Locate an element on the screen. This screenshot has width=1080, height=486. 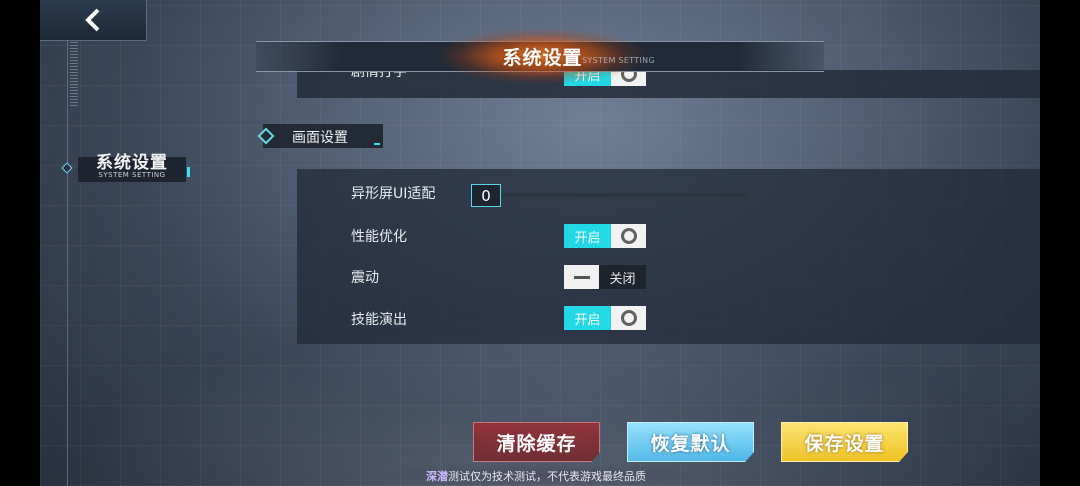
page-subtitle: SYSTEM SETTING is located at coordinates (618, 60).